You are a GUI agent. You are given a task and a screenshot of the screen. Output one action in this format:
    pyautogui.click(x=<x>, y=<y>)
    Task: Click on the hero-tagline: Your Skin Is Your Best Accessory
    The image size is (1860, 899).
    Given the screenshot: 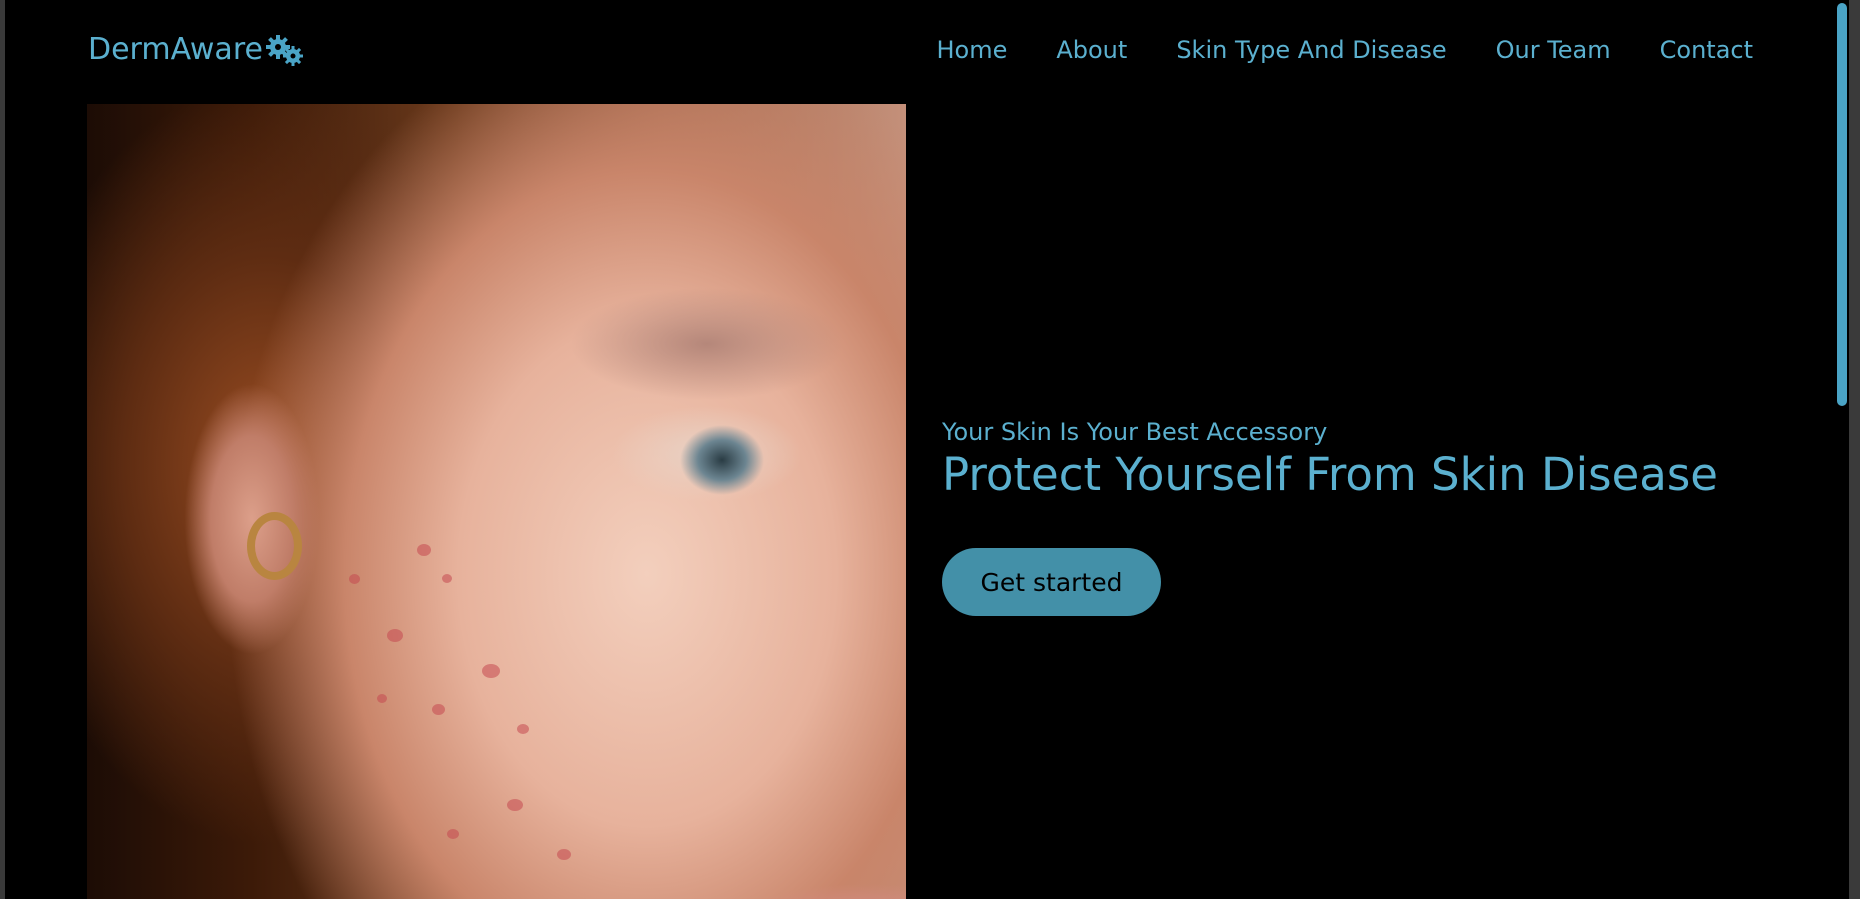 What is the action you would take?
    pyautogui.click(x=1135, y=432)
    